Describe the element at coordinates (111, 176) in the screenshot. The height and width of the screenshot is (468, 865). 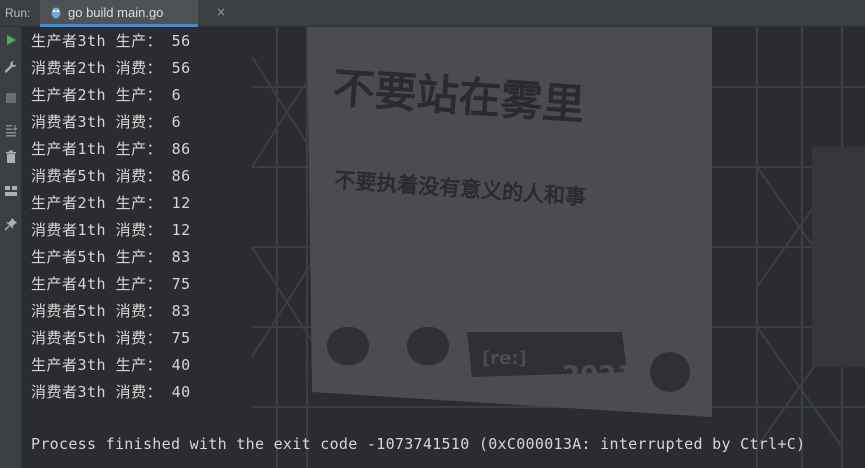
I see `console-line: 消费者5th 消费： 86` at that location.